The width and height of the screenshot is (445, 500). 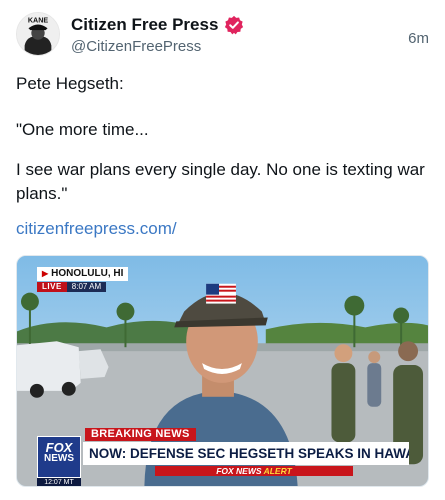 What do you see at coordinates (140, 434) in the screenshot?
I see `breaking-news-label: BREAKING NEWS` at bounding box center [140, 434].